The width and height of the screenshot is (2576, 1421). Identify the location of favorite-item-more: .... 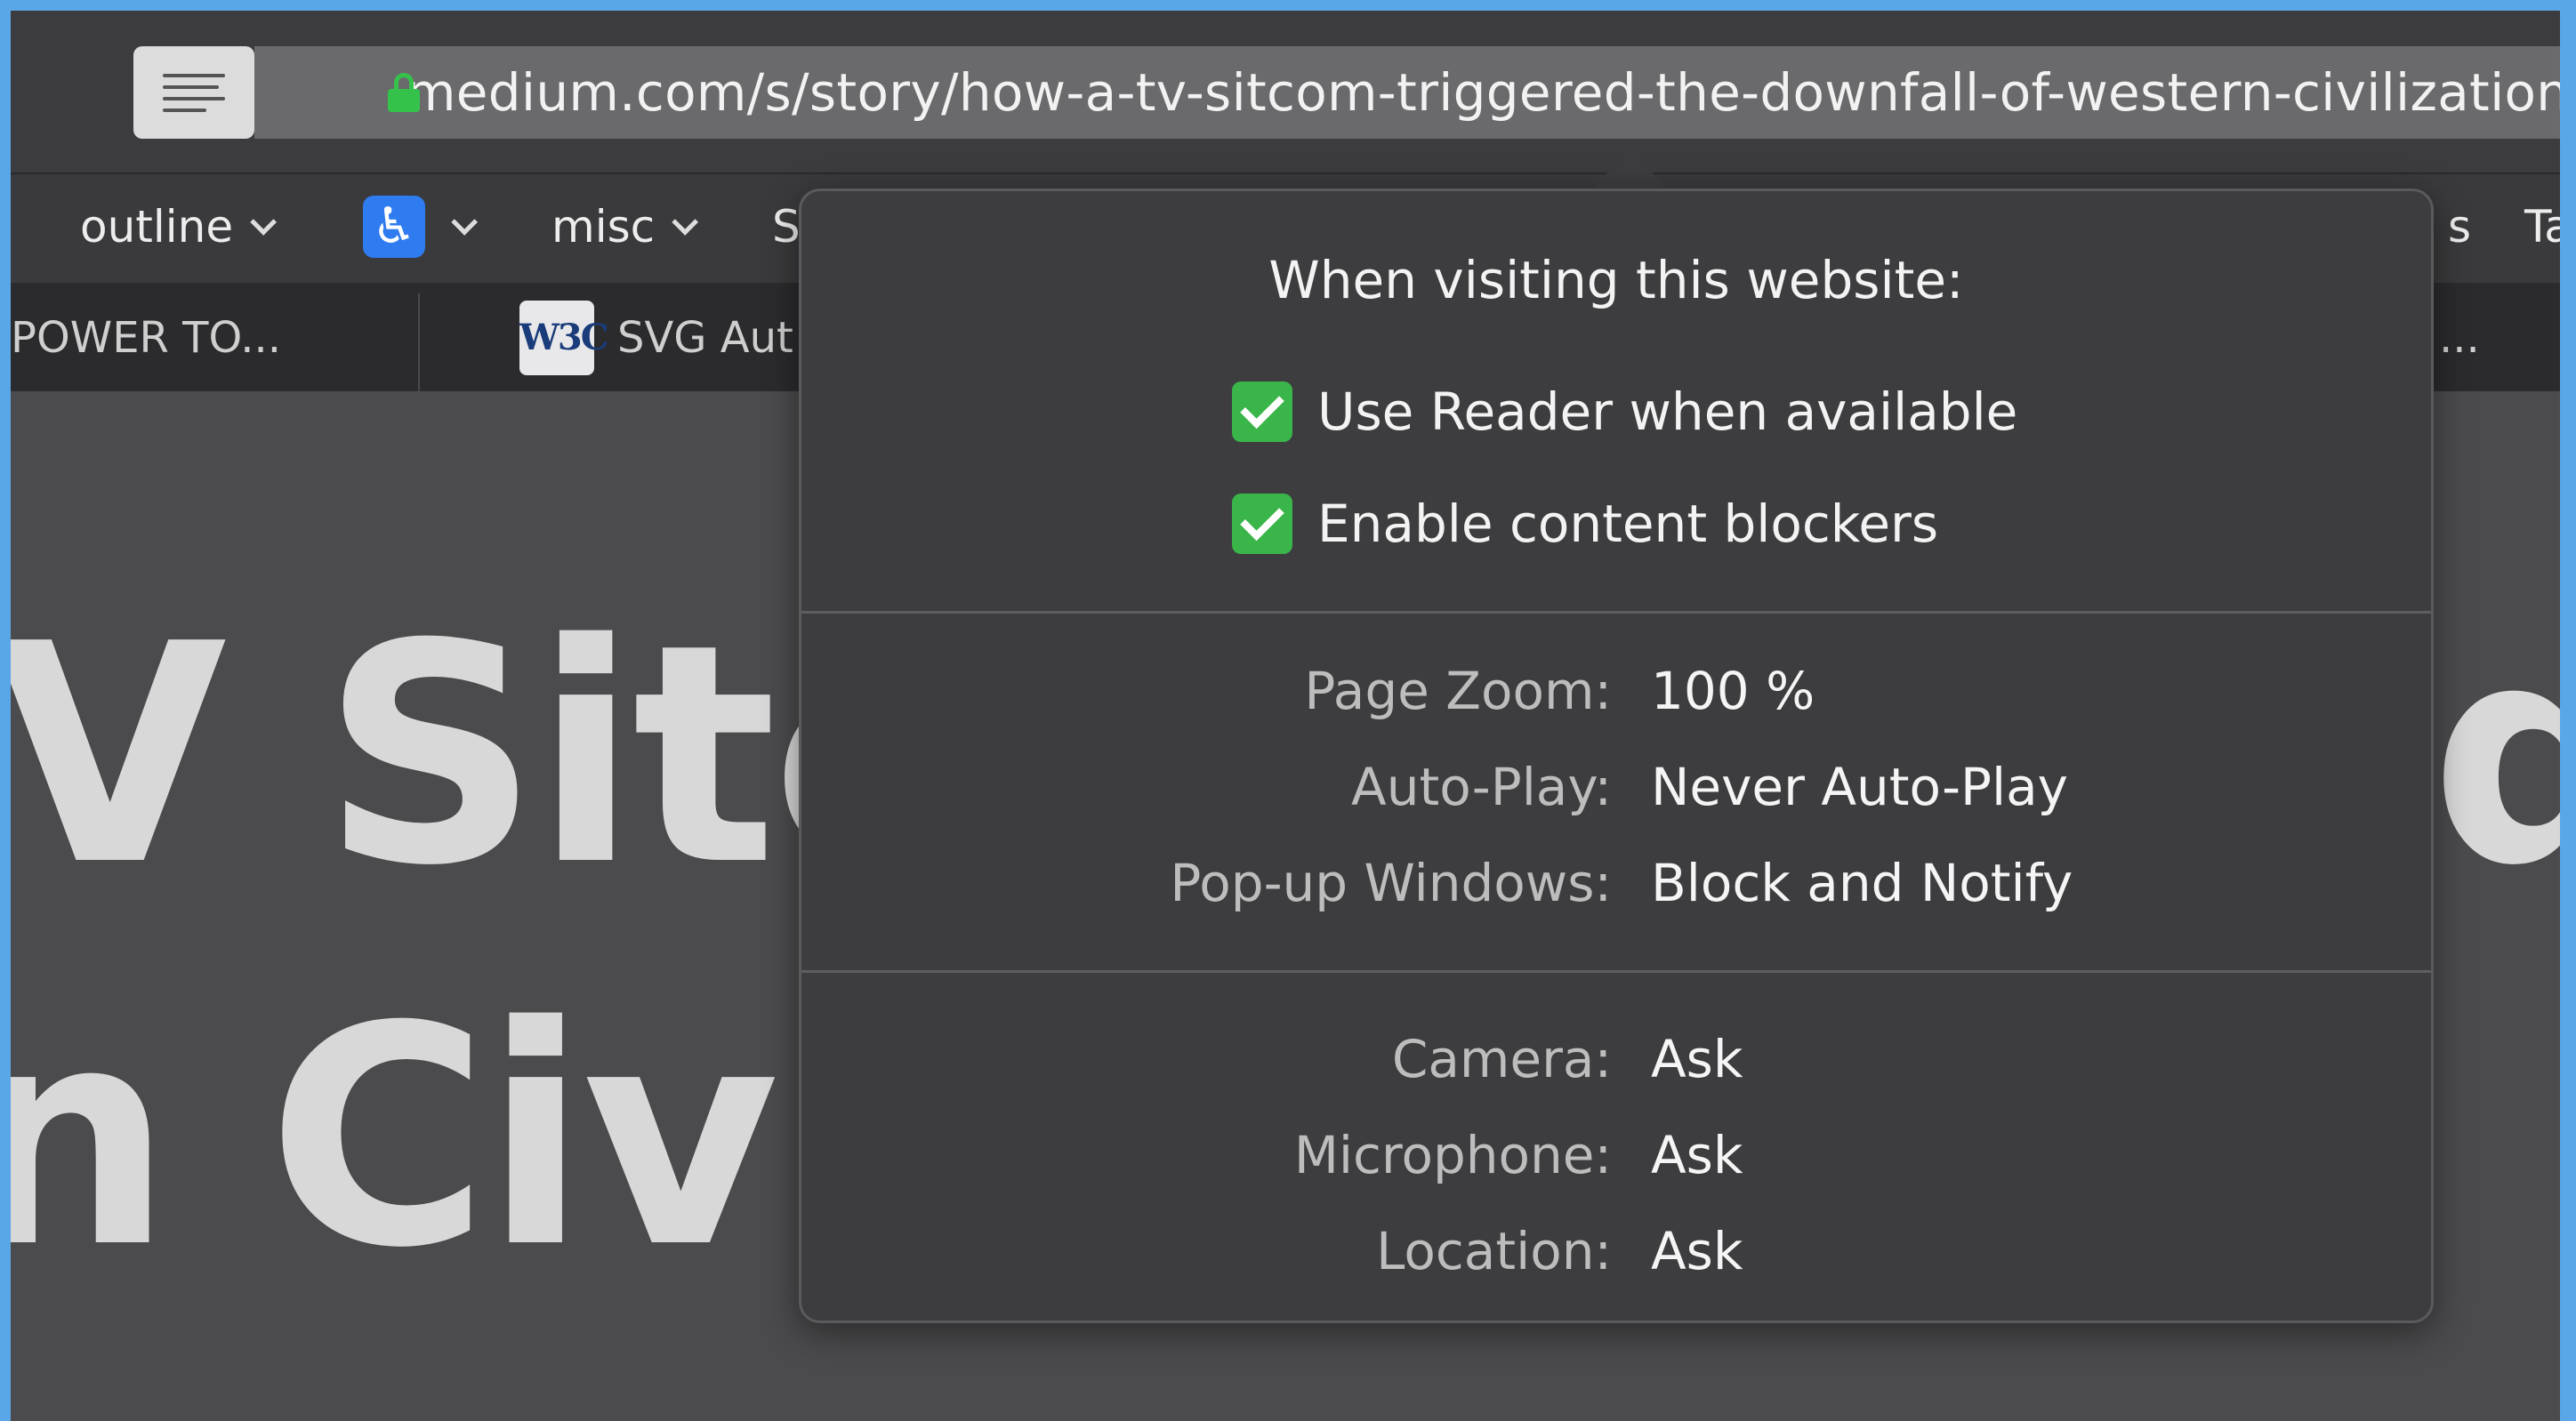
(2459, 338).